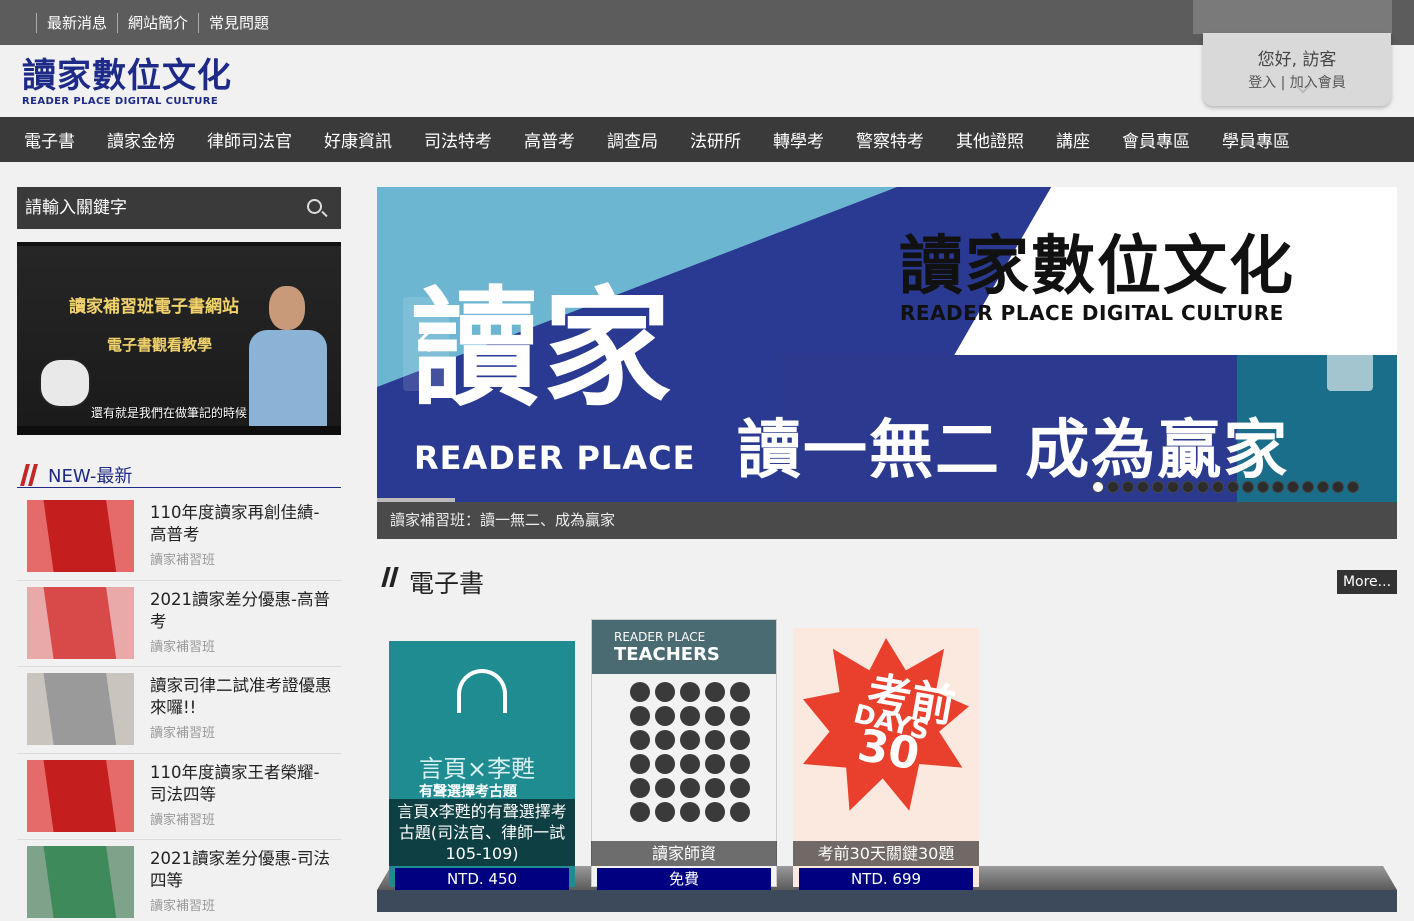  Describe the element at coordinates (127, 76) in the screenshot. I see `logo-text-cn: 讀家數位文化` at that location.